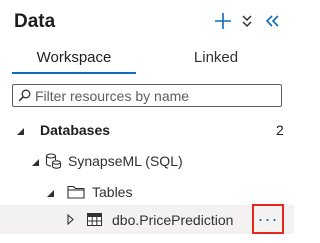 The height and width of the screenshot is (243, 320). What do you see at coordinates (173, 219) in the screenshot?
I see `tree-label-priceprediction: dbo.PricePrediction` at bounding box center [173, 219].